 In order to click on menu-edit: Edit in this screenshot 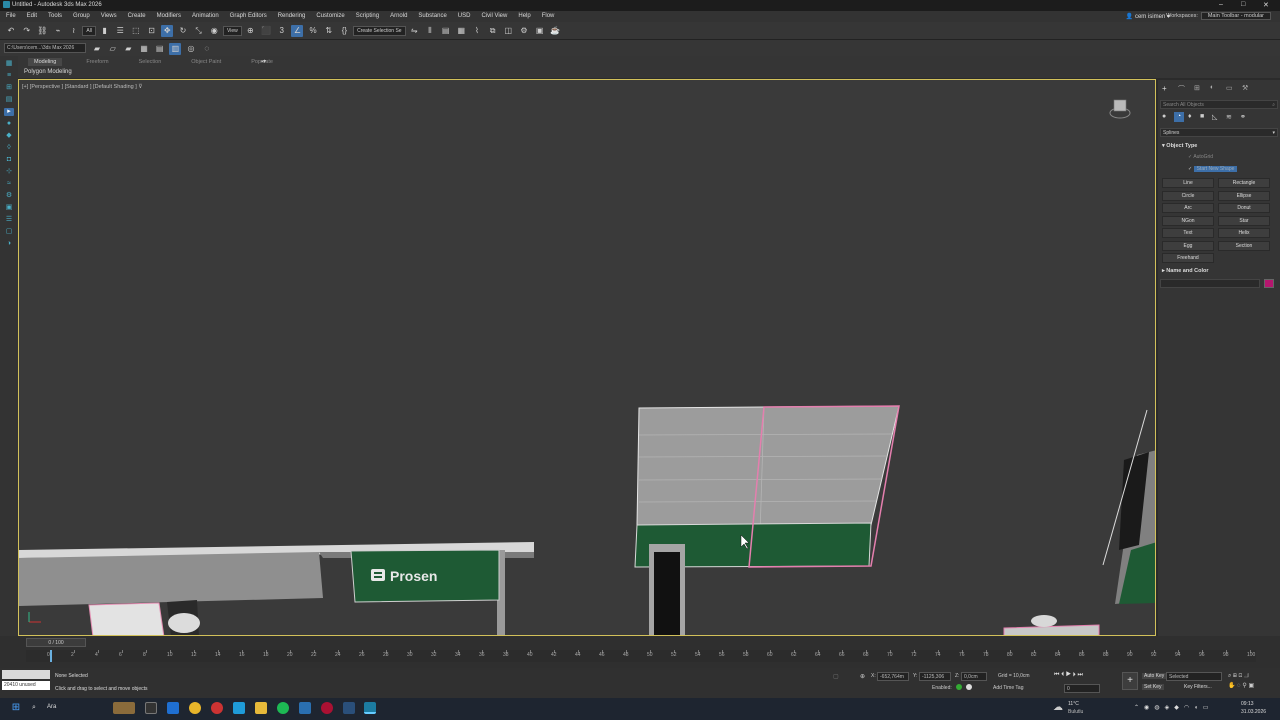, I will do `click(32, 16)`.